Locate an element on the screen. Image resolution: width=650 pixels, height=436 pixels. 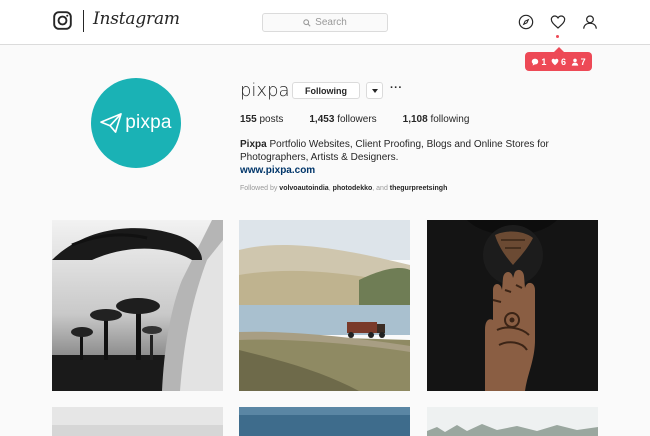
quiver-trees-image is located at coordinates (137, 305).